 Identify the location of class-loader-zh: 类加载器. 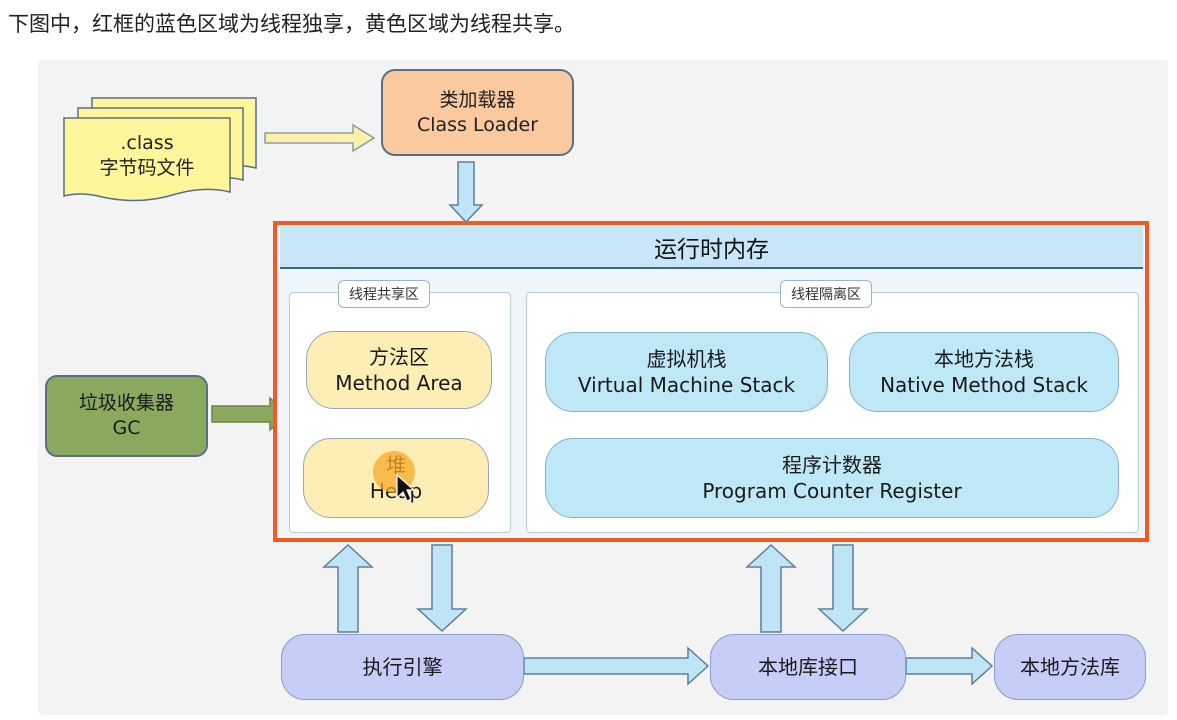
(477, 99).